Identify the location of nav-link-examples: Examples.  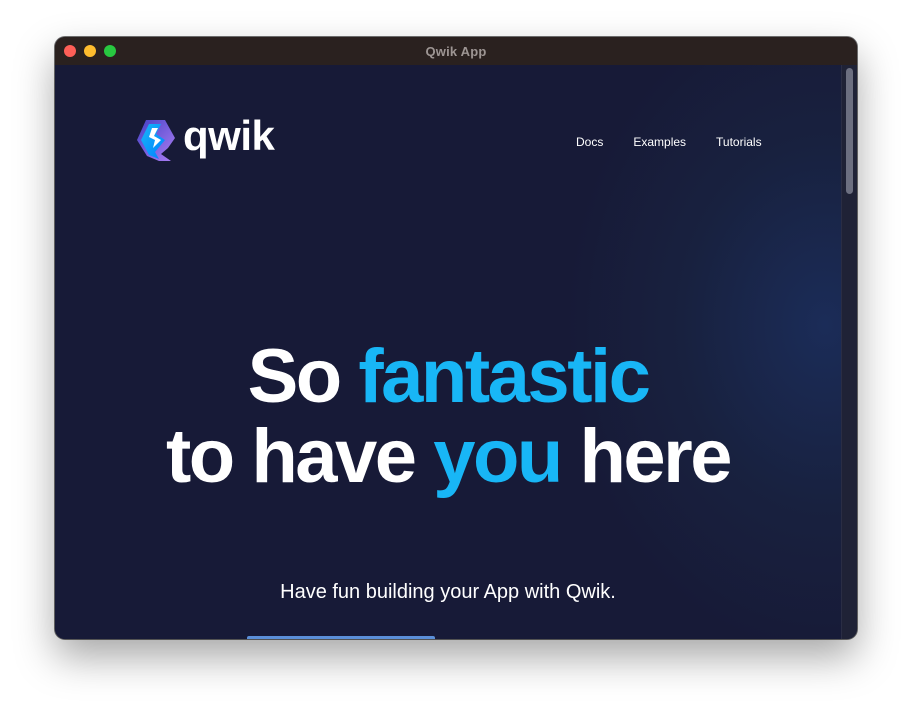
(659, 142).